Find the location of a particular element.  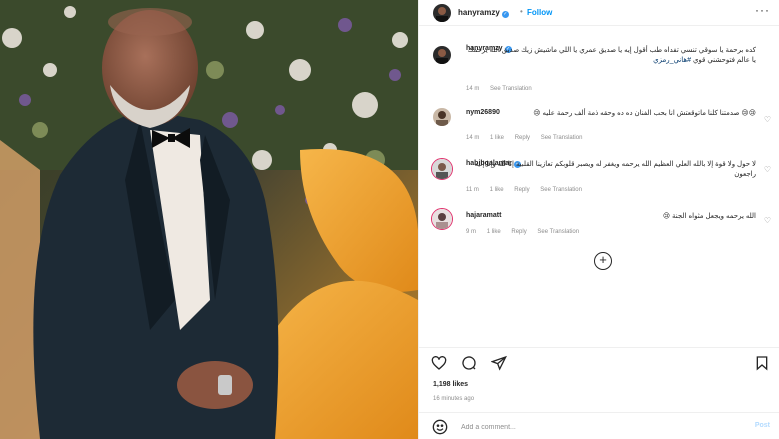

comment-meta: 11 m 1 like Reply See Translation is located at coordinates (528, 190).